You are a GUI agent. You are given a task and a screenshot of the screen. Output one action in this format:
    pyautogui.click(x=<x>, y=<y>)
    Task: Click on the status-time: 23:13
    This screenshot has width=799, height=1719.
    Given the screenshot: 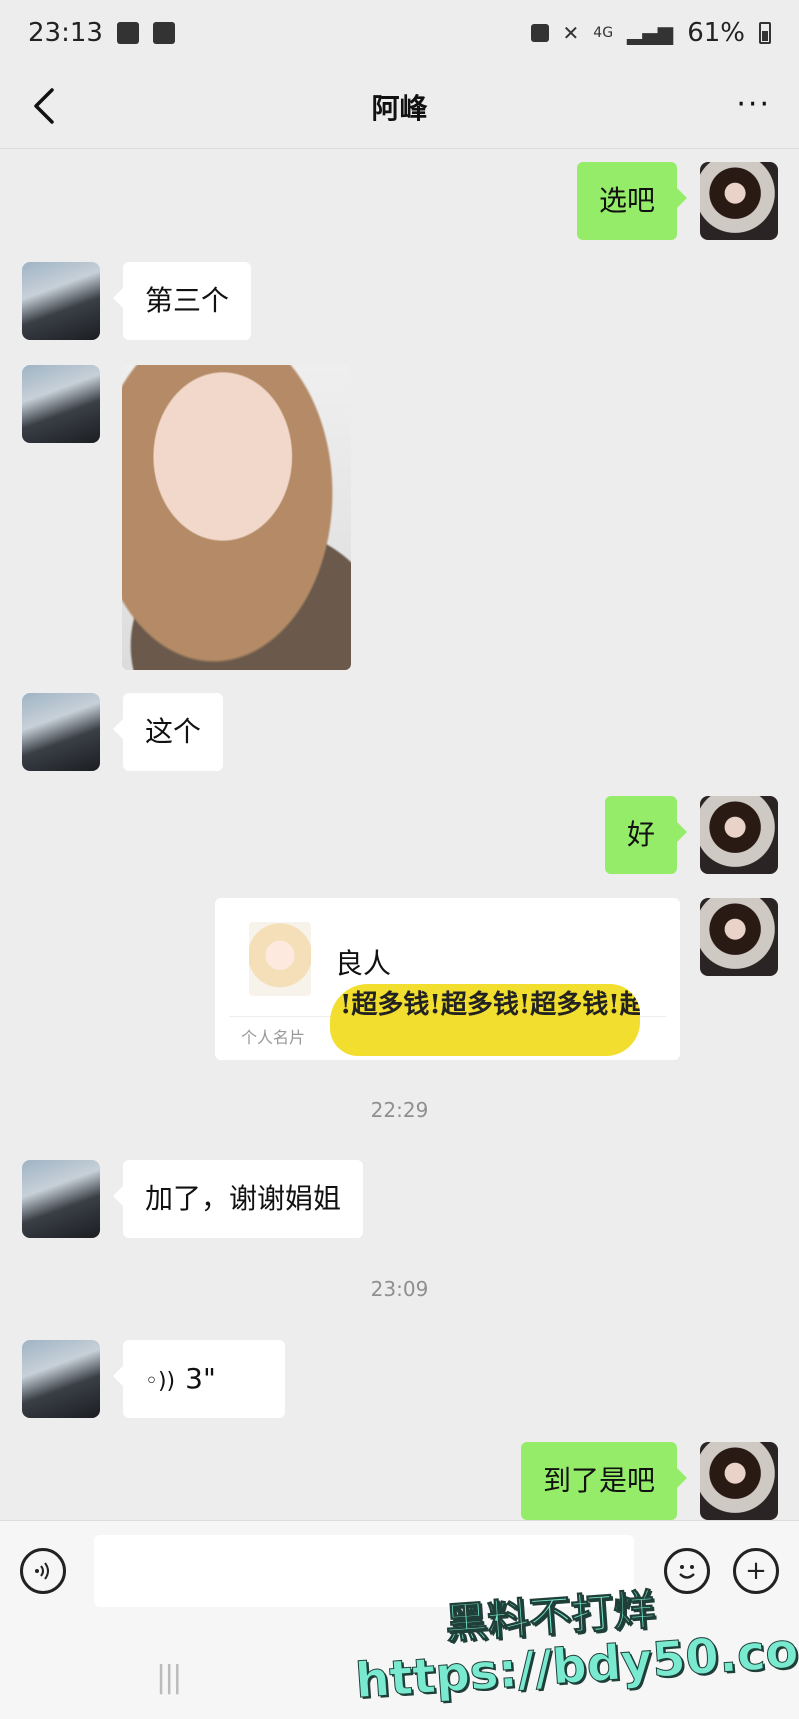 What is the action you would take?
    pyautogui.click(x=65, y=33)
    